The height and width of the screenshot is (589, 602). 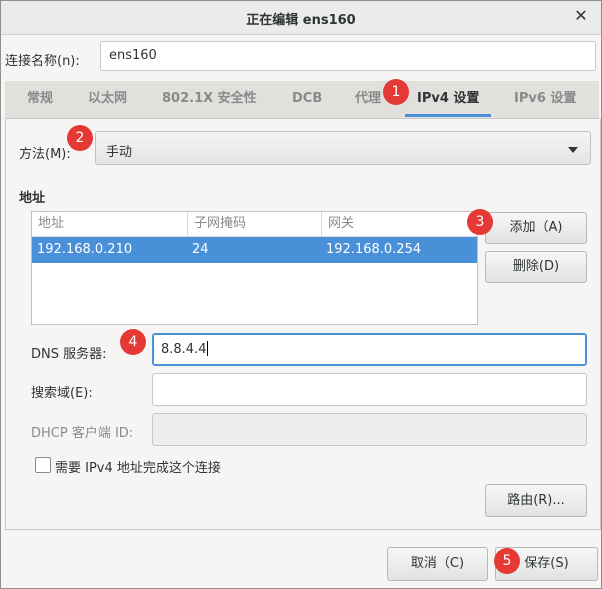 What do you see at coordinates (369, 429) in the screenshot?
I see `dhcp-client-id-input` at bounding box center [369, 429].